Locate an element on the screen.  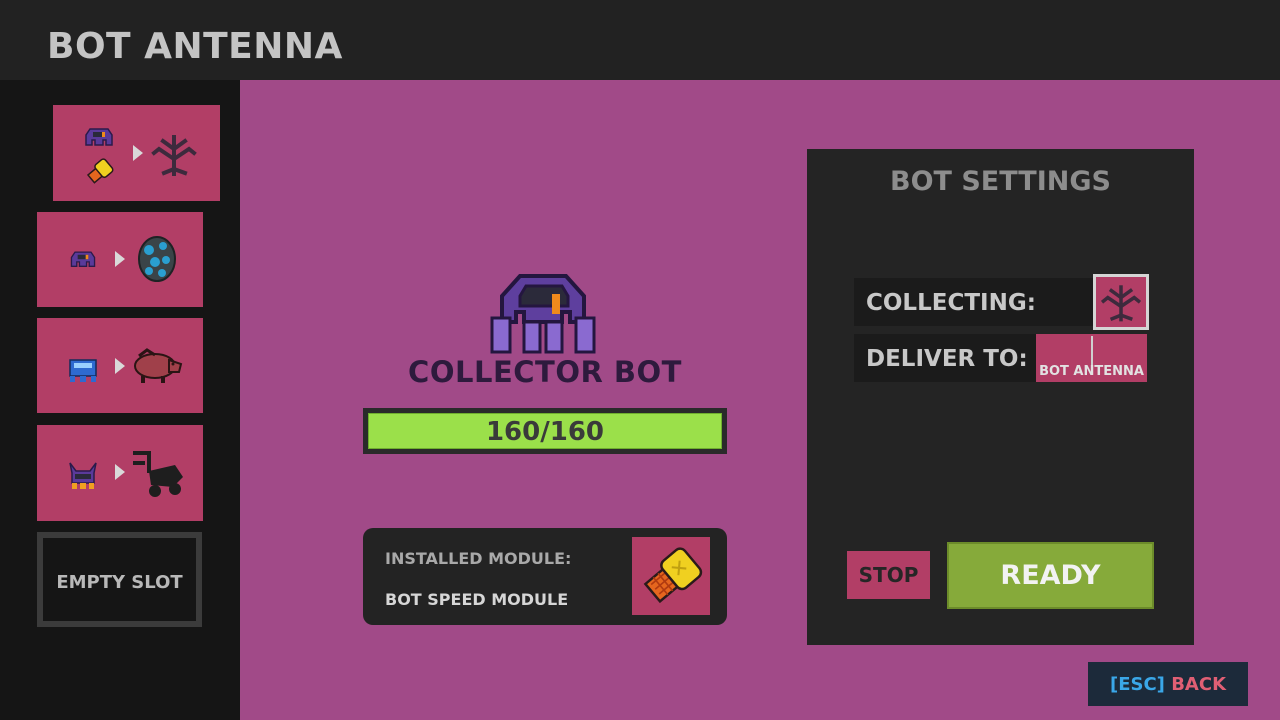
back-button: [ESC] BACK is located at coordinates (1168, 684).